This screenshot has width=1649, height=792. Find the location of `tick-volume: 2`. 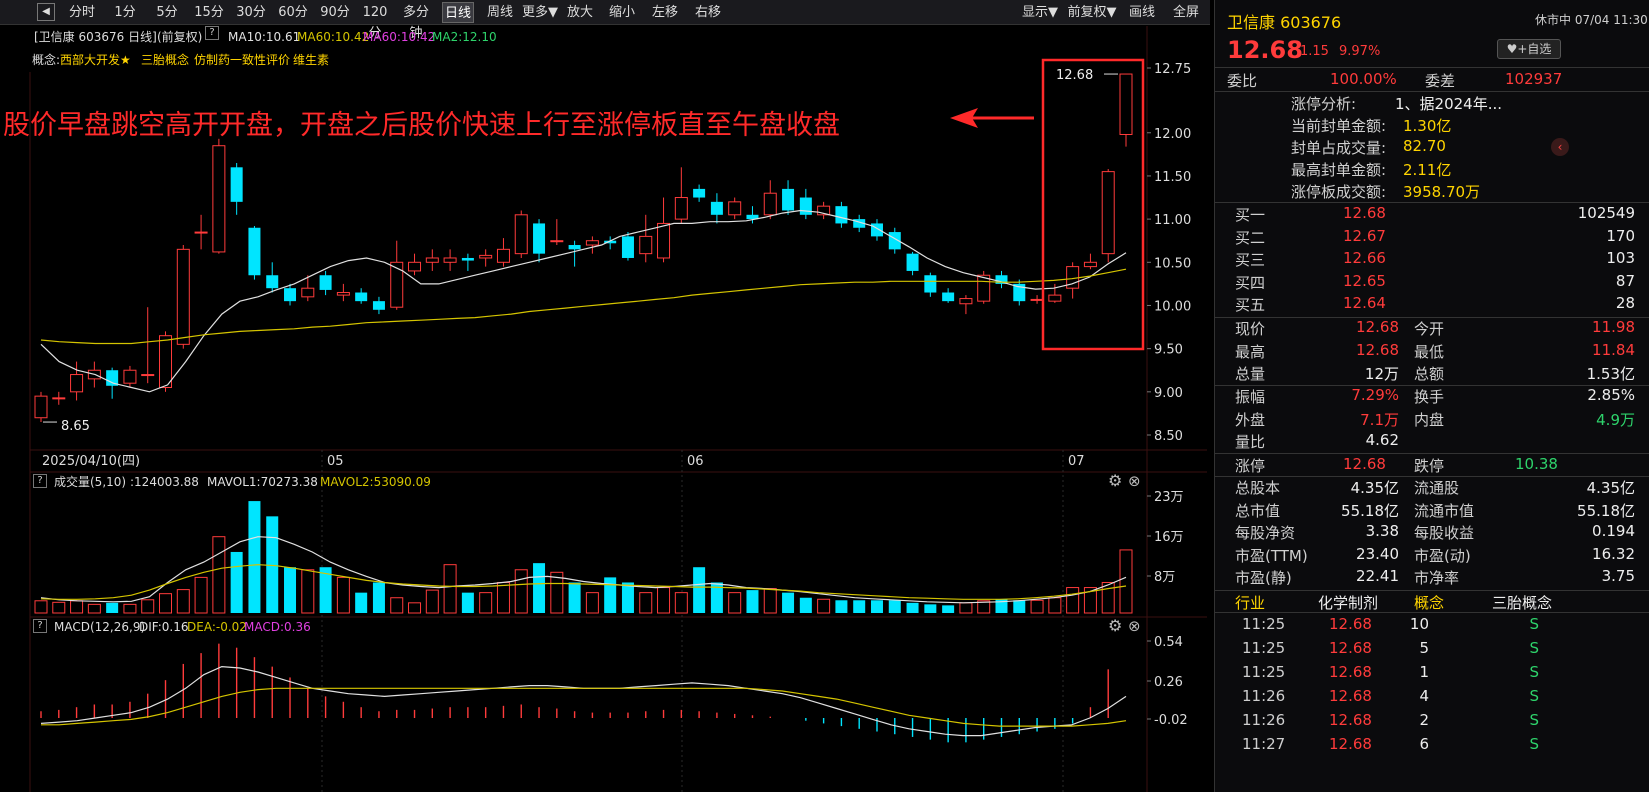

tick-volume: 2 is located at coordinates (1424, 720).